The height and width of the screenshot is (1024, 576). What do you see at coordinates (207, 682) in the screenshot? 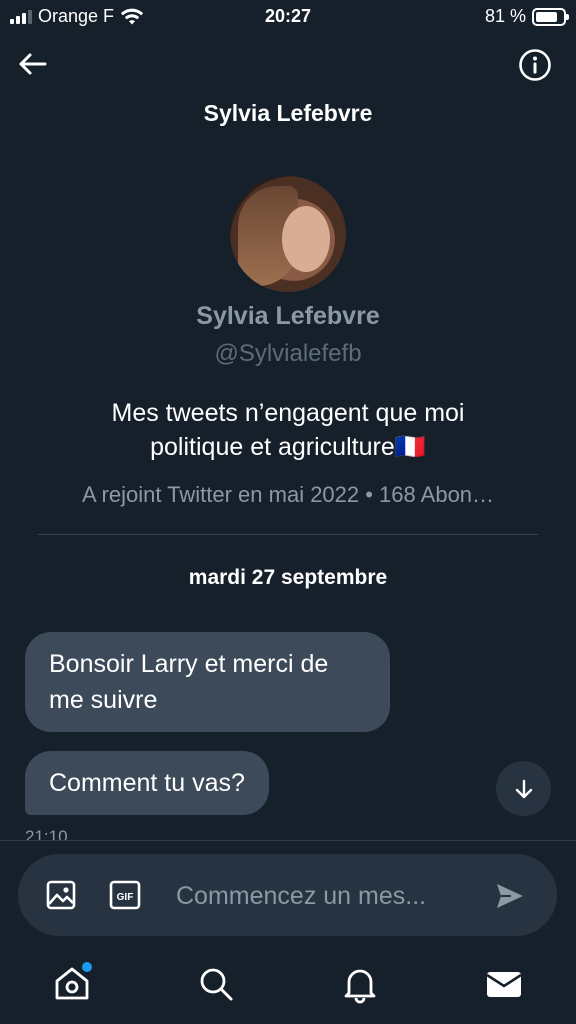
I see `message-bubble: Bonsoir Larry et merci de me suivre` at bounding box center [207, 682].